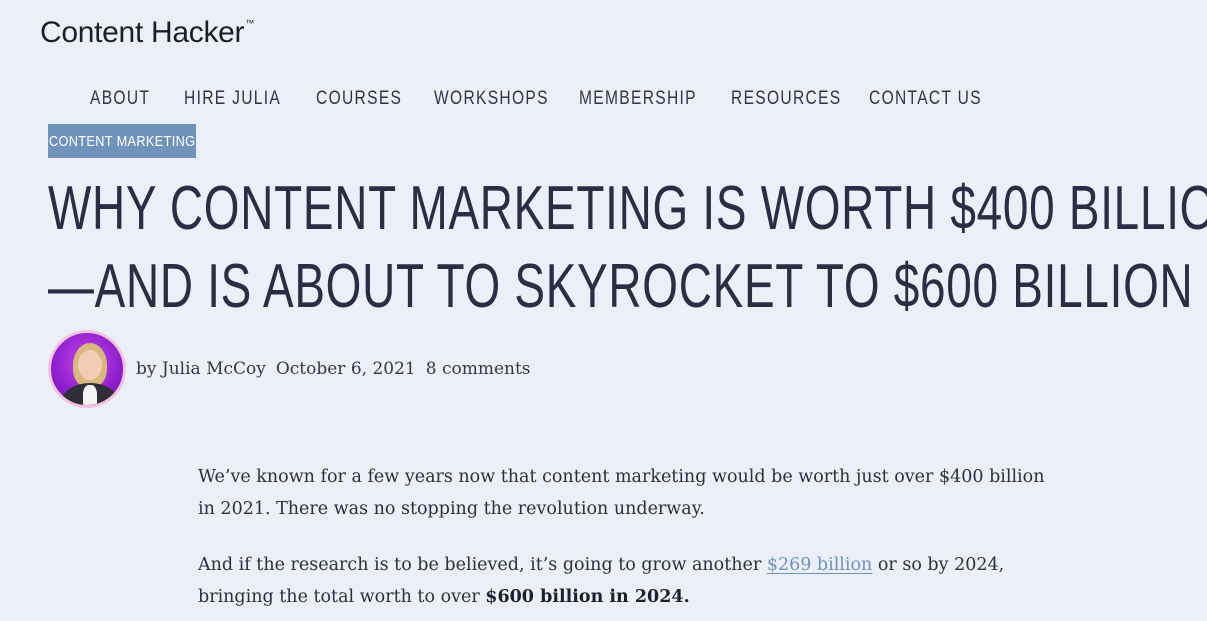  I want to click on source-link-269-billion: $269 billion, so click(820, 565).